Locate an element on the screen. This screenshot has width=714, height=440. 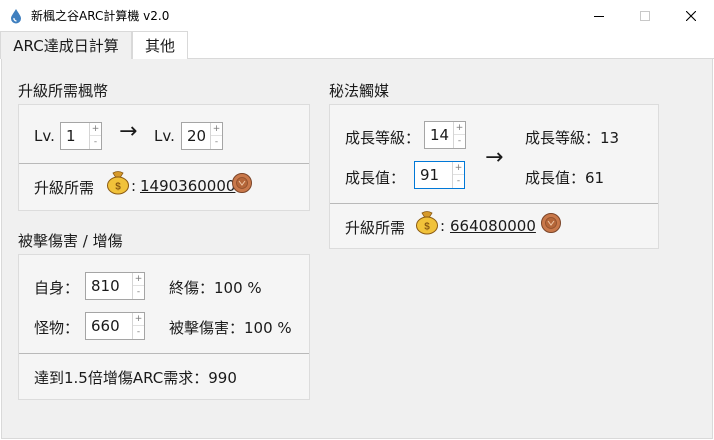
lv-to-decrement-button: - is located at coordinates (216, 142).